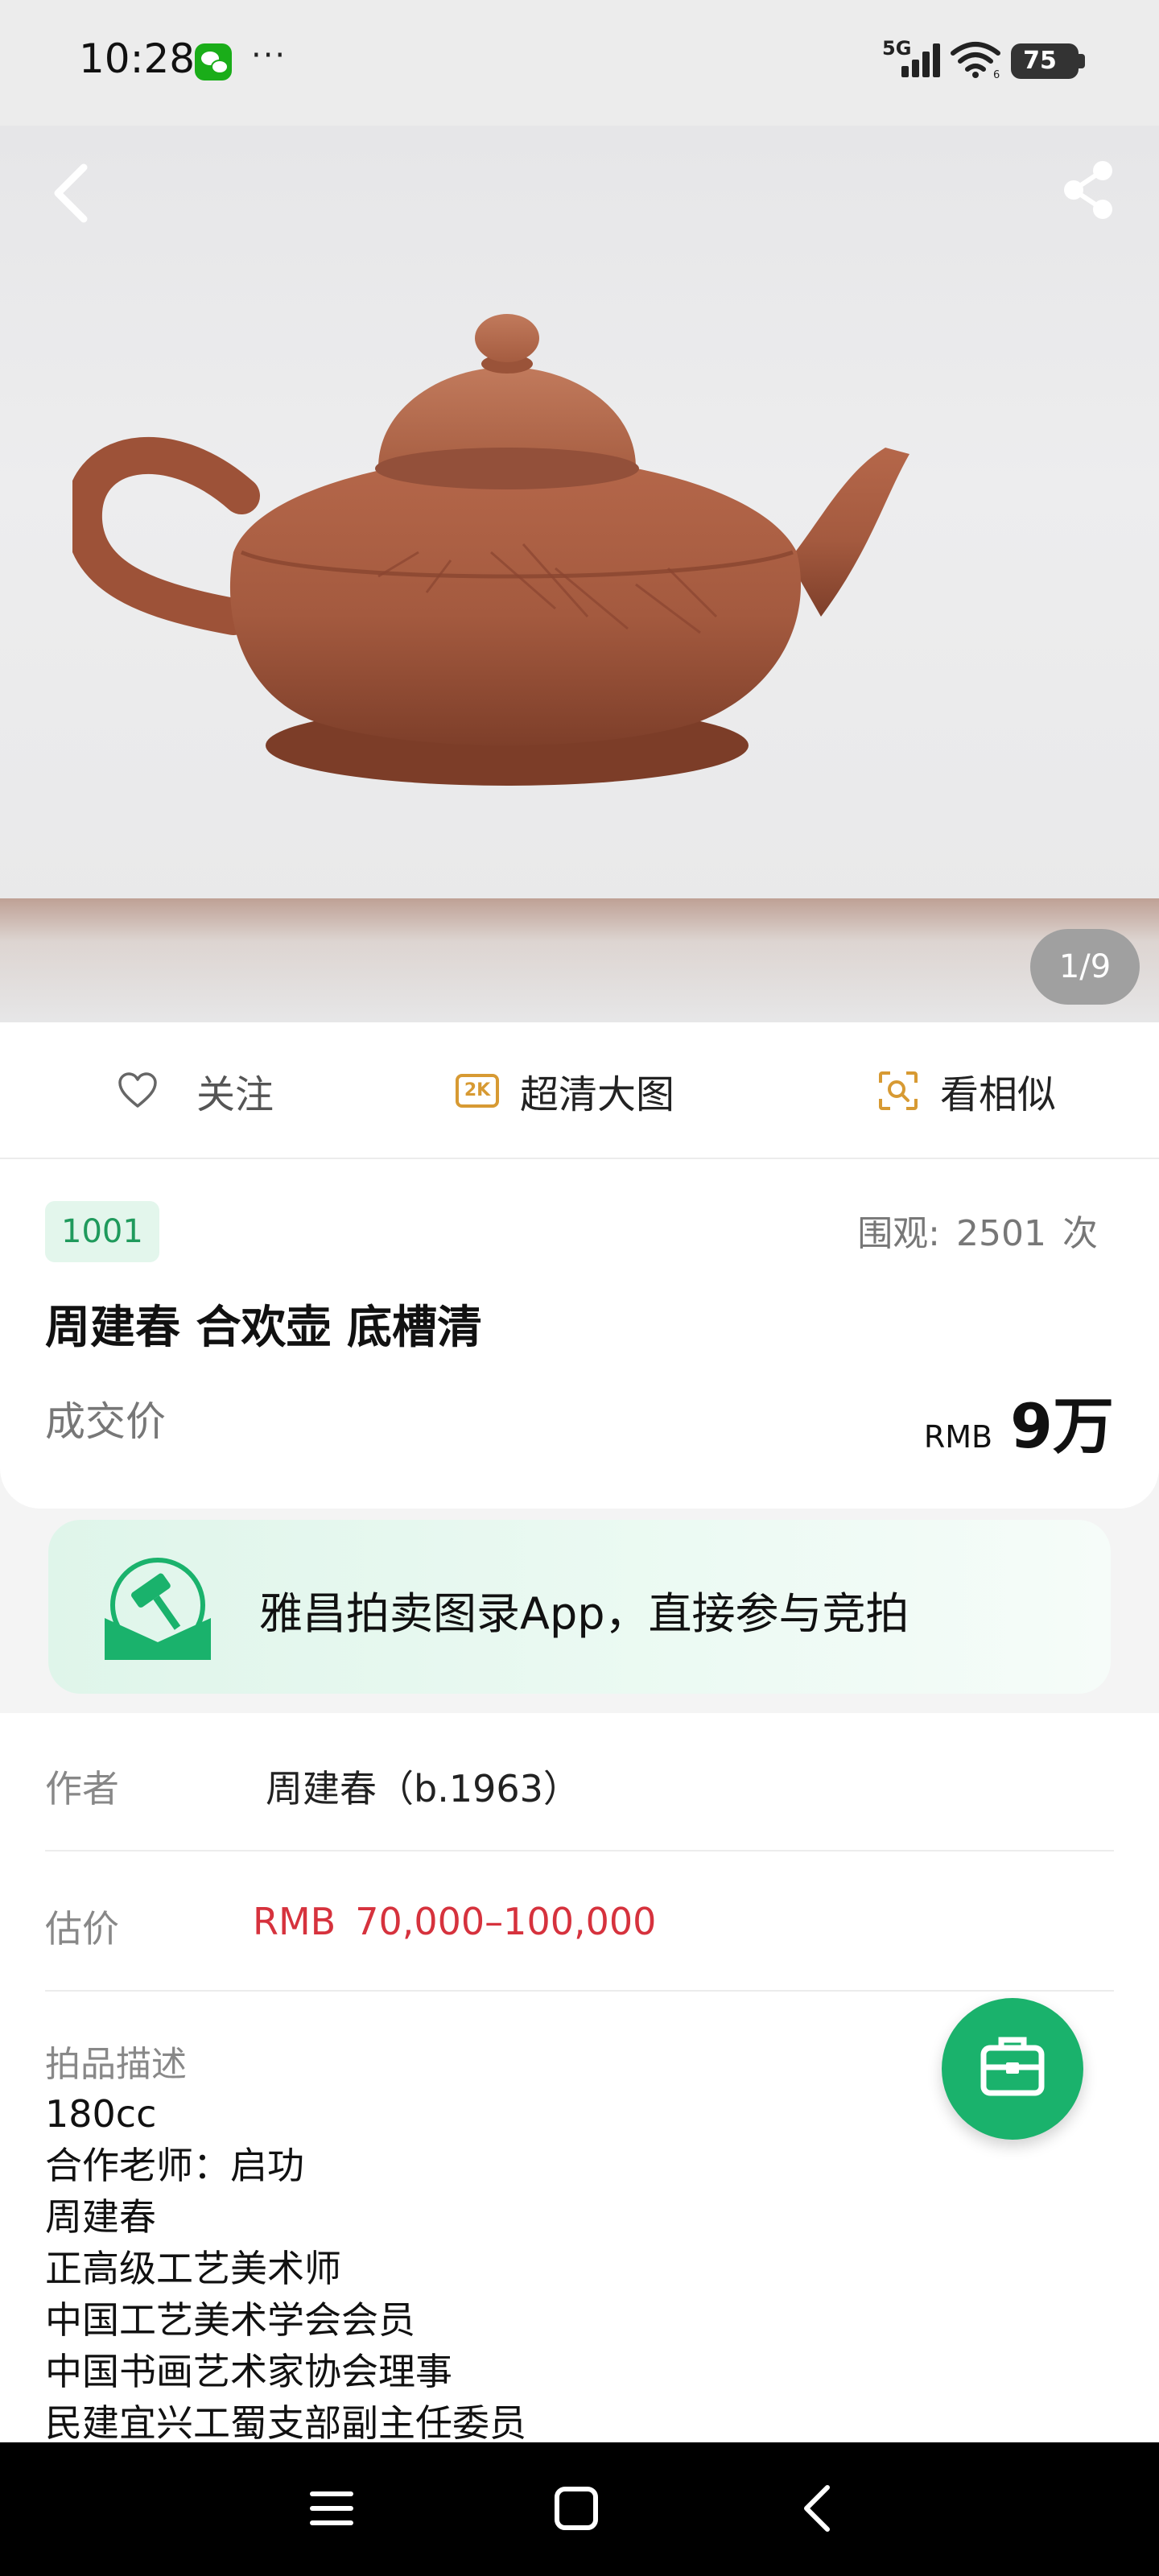 The width and height of the screenshot is (1159, 2576). What do you see at coordinates (477, 1091) in the screenshot?
I see `hd-2k-icon: 2K` at bounding box center [477, 1091].